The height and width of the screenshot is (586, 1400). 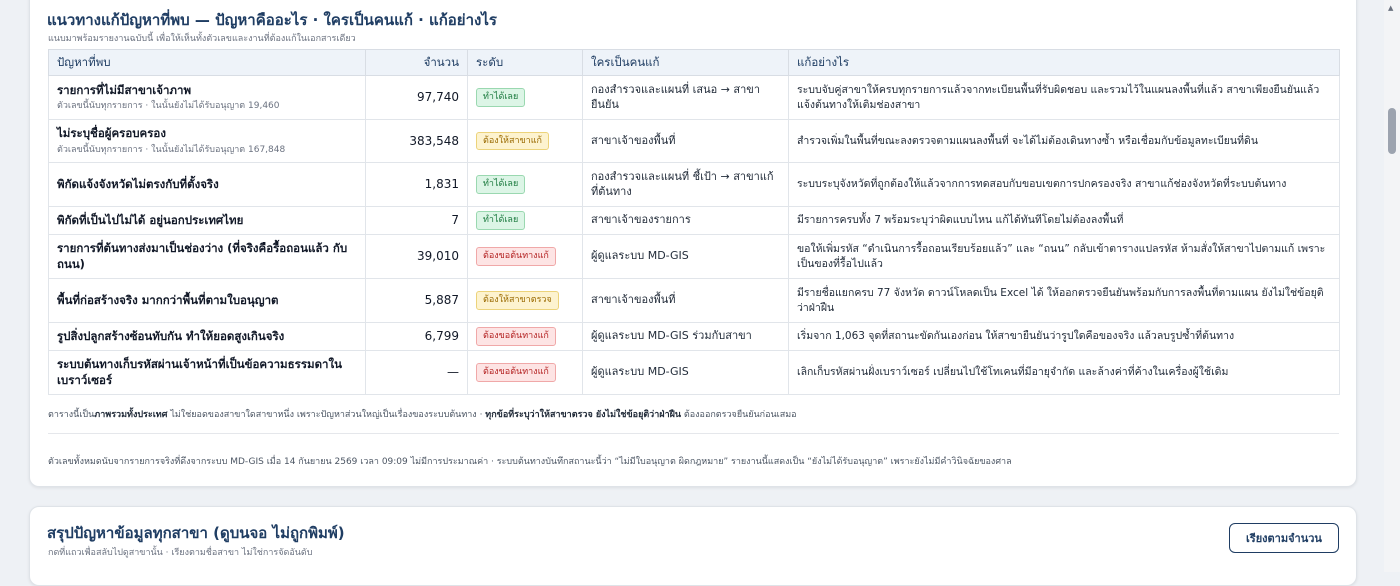 What do you see at coordinates (525, 62) in the screenshot?
I see `col-header-level: ระดับ` at bounding box center [525, 62].